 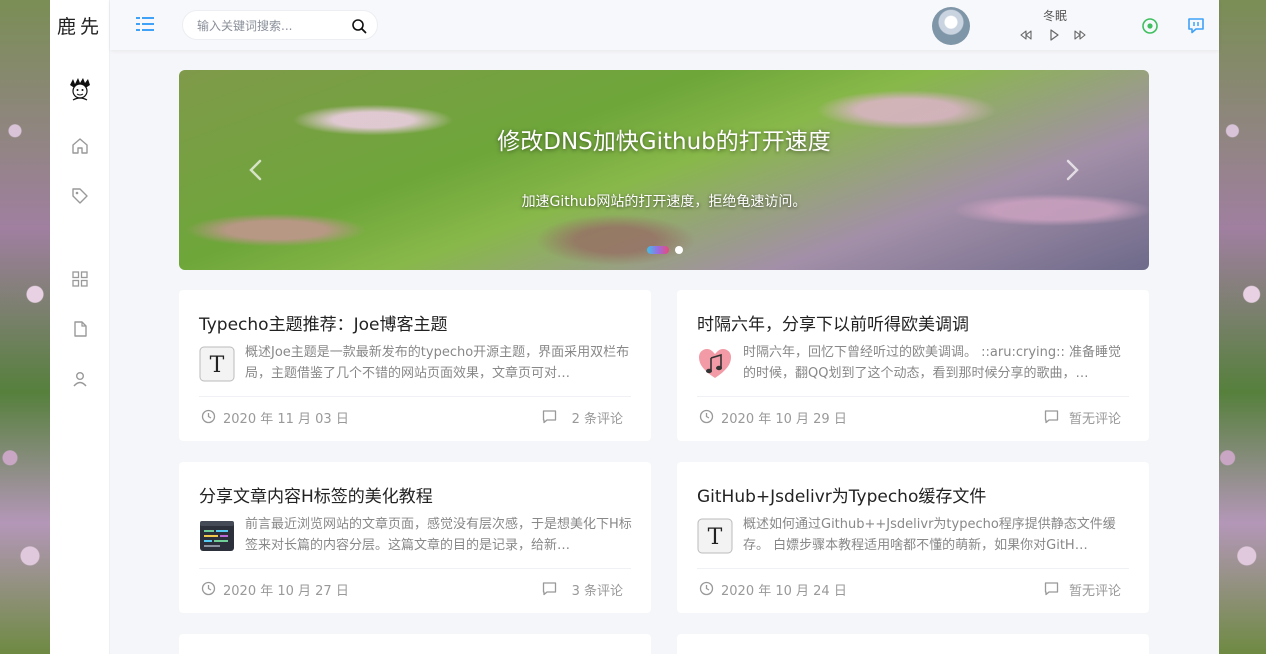 What do you see at coordinates (1242, 327) in the screenshot?
I see `background-right` at bounding box center [1242, 327].